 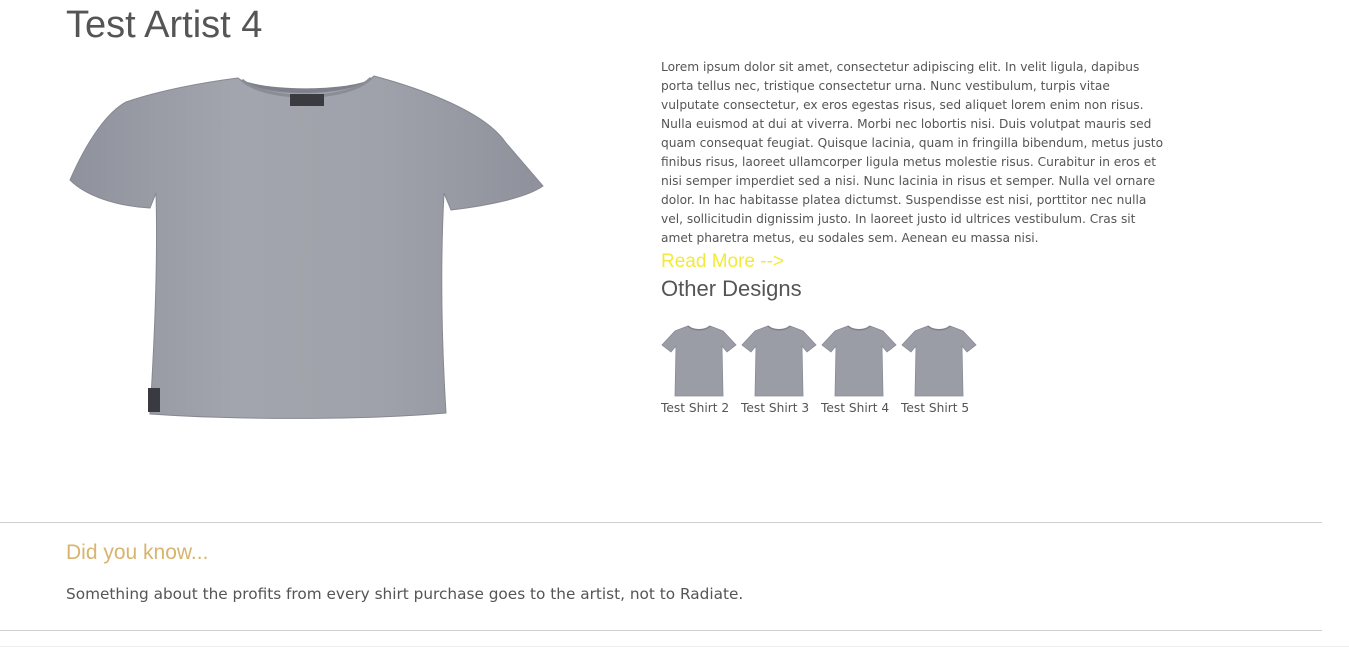 I want to click on design-thumb-test-shirt-5: Test Shirt 5, so click(x=941, y=369).